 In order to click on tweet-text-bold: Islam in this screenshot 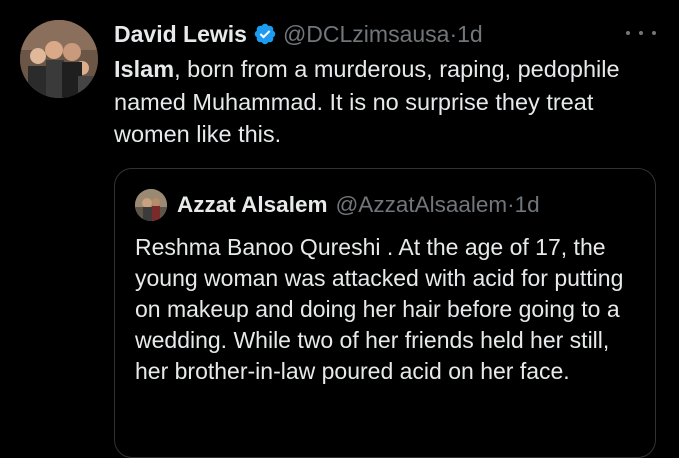, I will do `click(144, 69)`.